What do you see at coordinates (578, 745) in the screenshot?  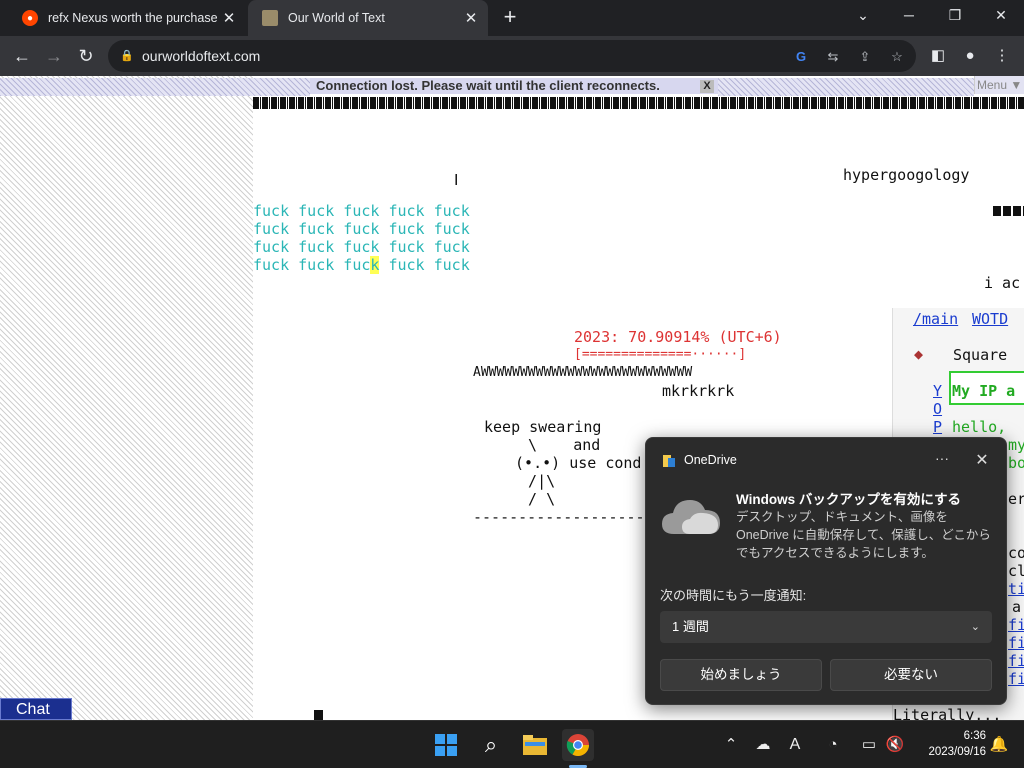 I see `chrome-icon` at bounding box center [578, 745].